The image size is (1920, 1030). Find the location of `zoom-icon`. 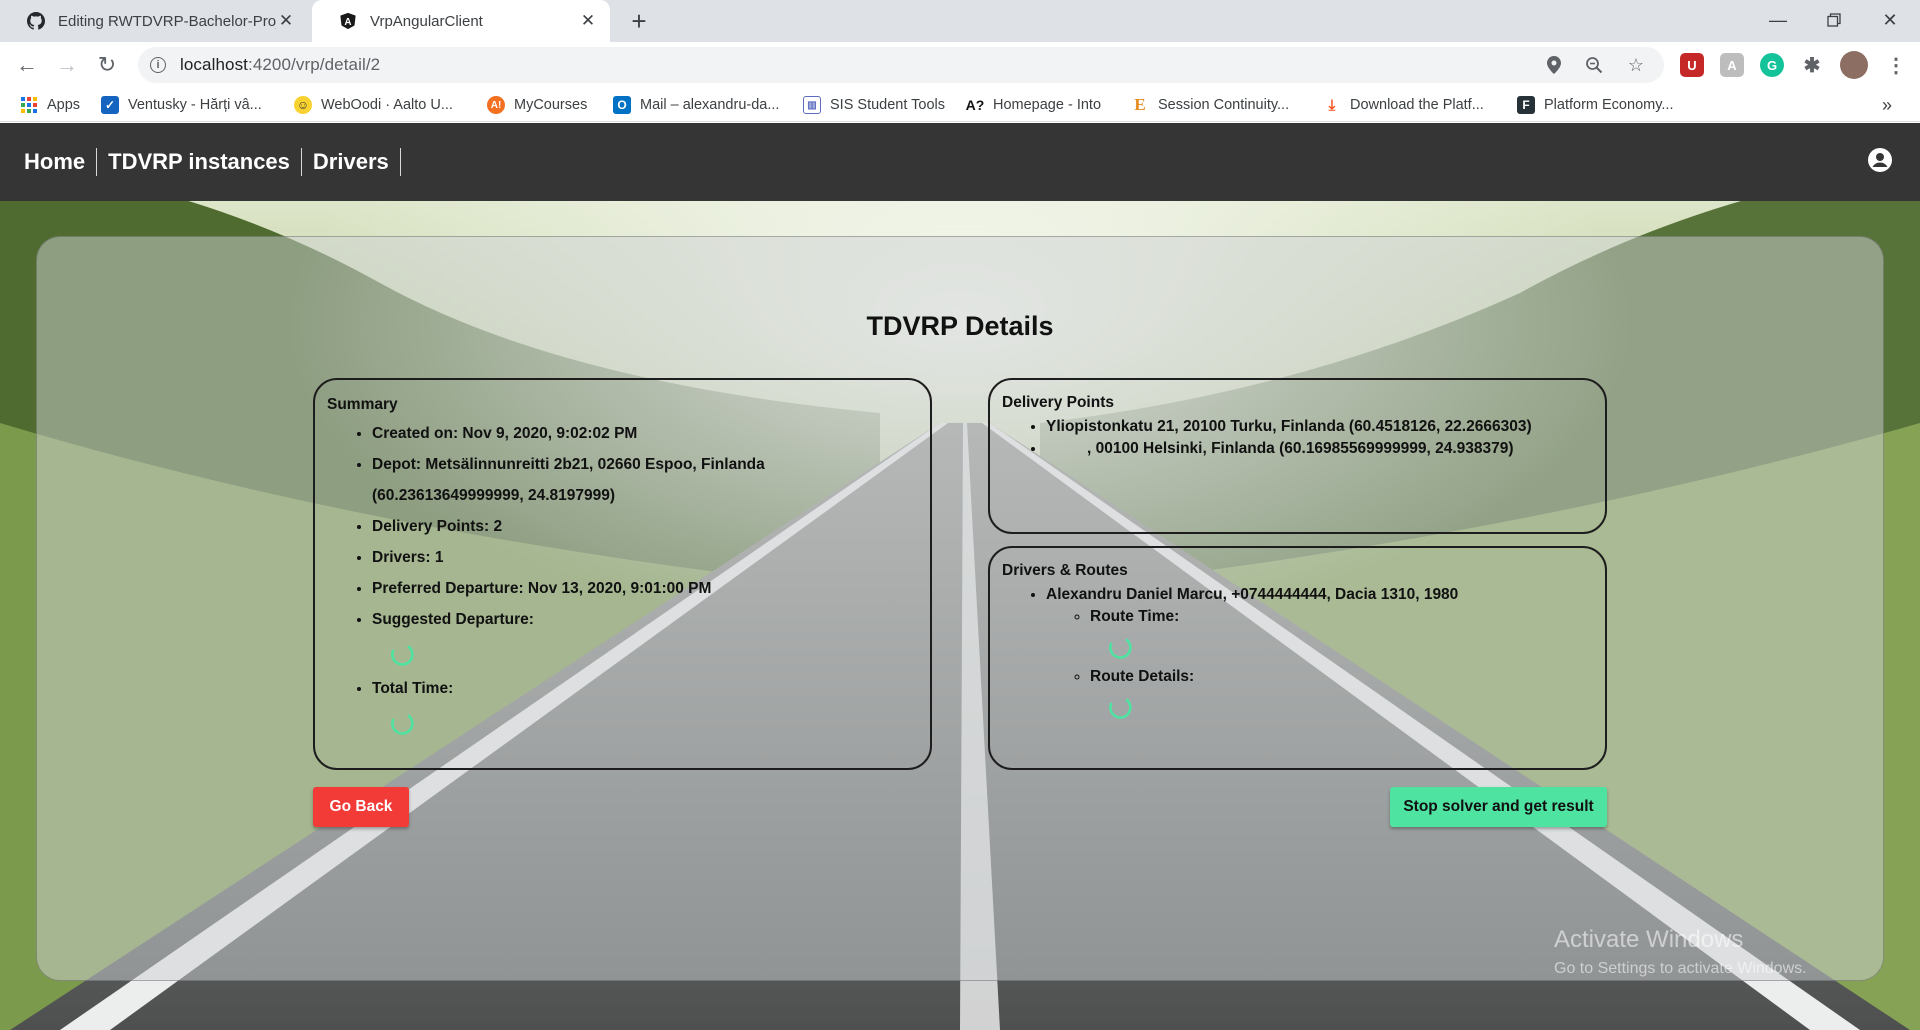

zoom-icon is located at coordinates (1594, 65).